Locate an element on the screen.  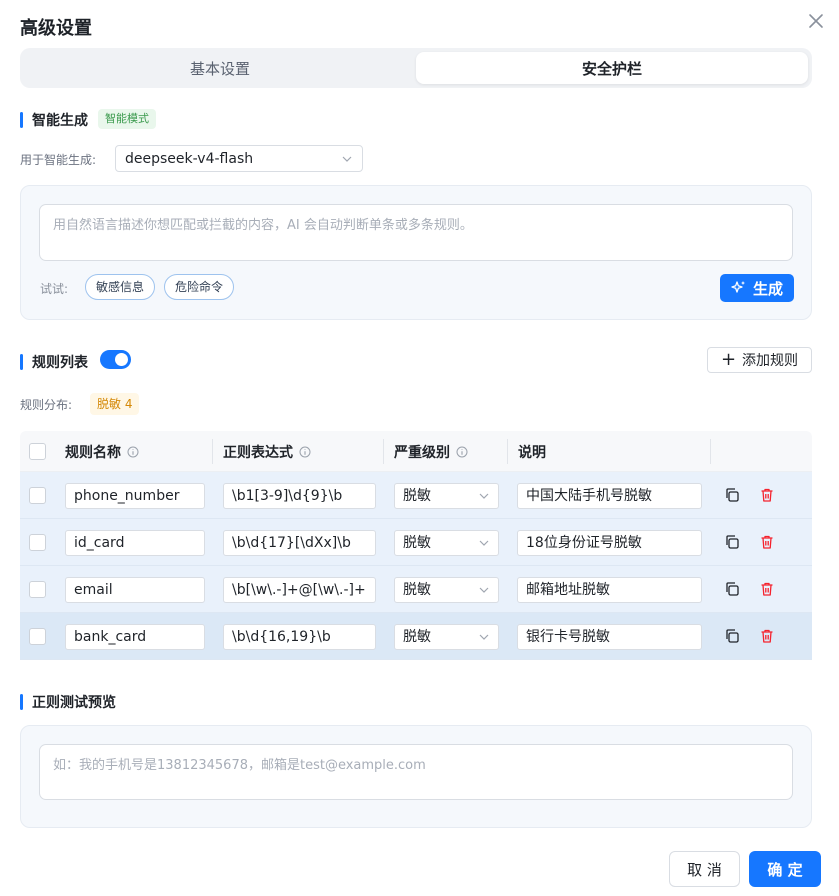
toggle-knob is located at coordinates (121, 359).